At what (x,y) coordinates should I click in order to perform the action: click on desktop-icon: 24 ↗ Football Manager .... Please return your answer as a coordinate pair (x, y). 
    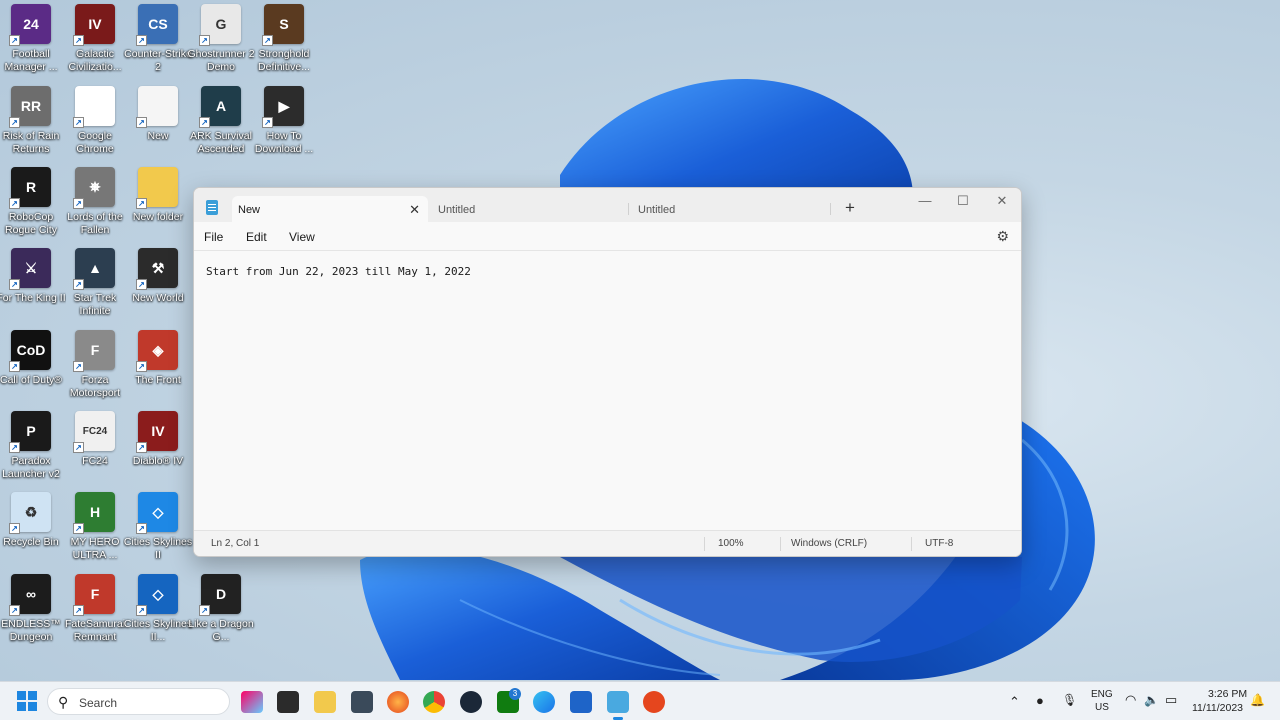
    Looking at the image, I should click on (32, 43).